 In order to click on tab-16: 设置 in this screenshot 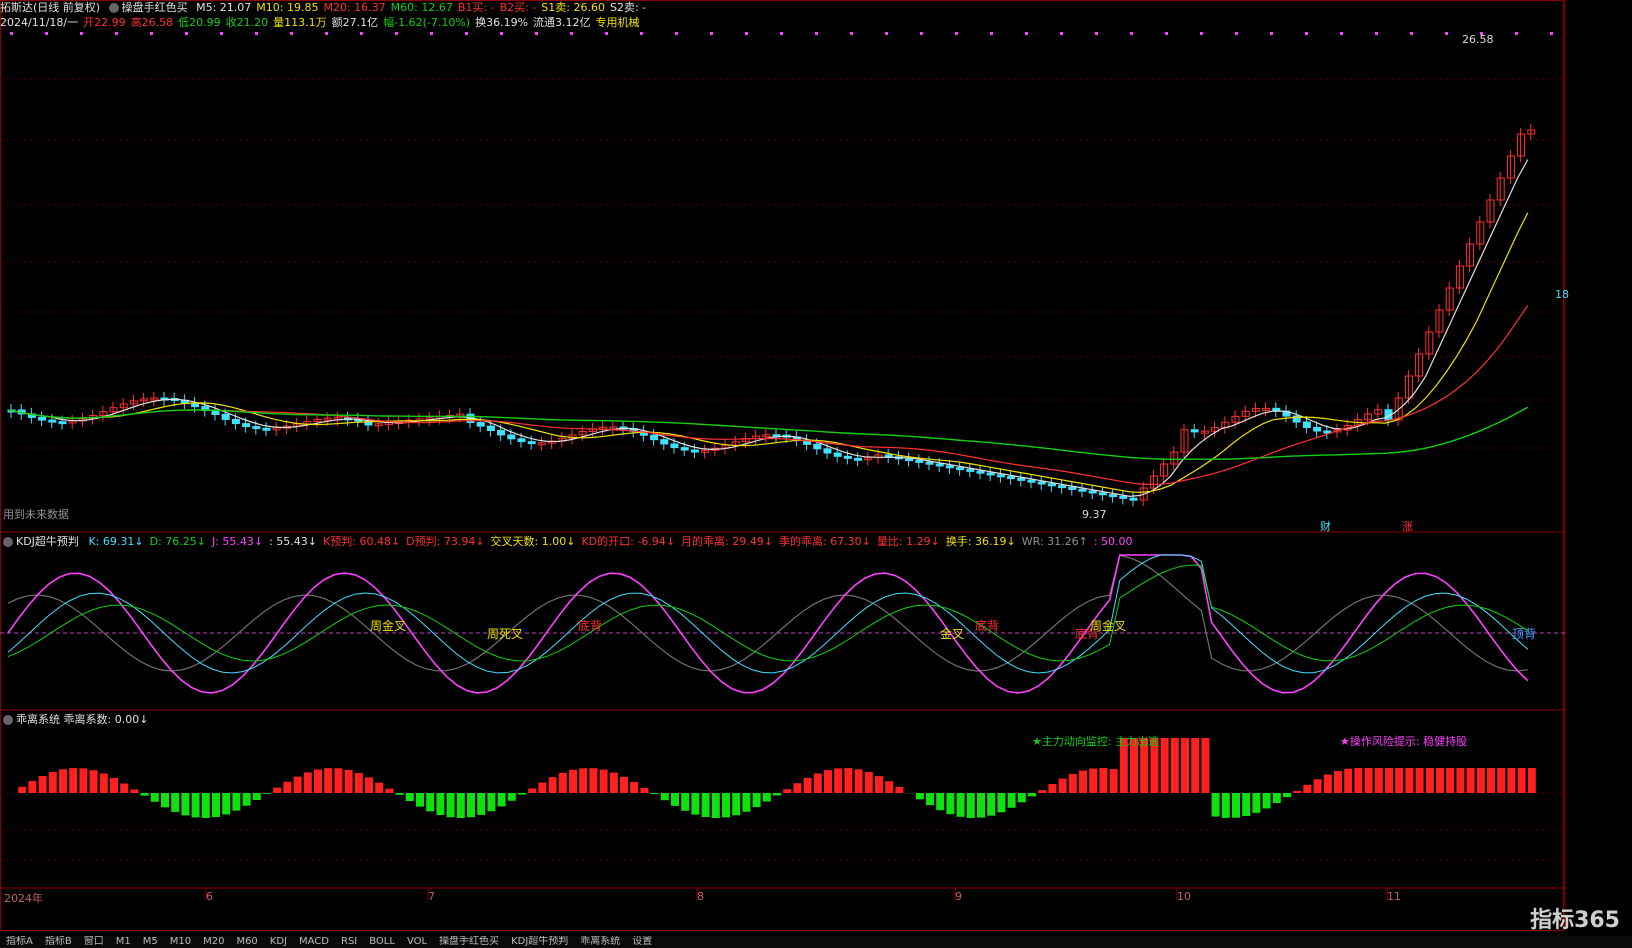, I will do `click(642, 941)`.